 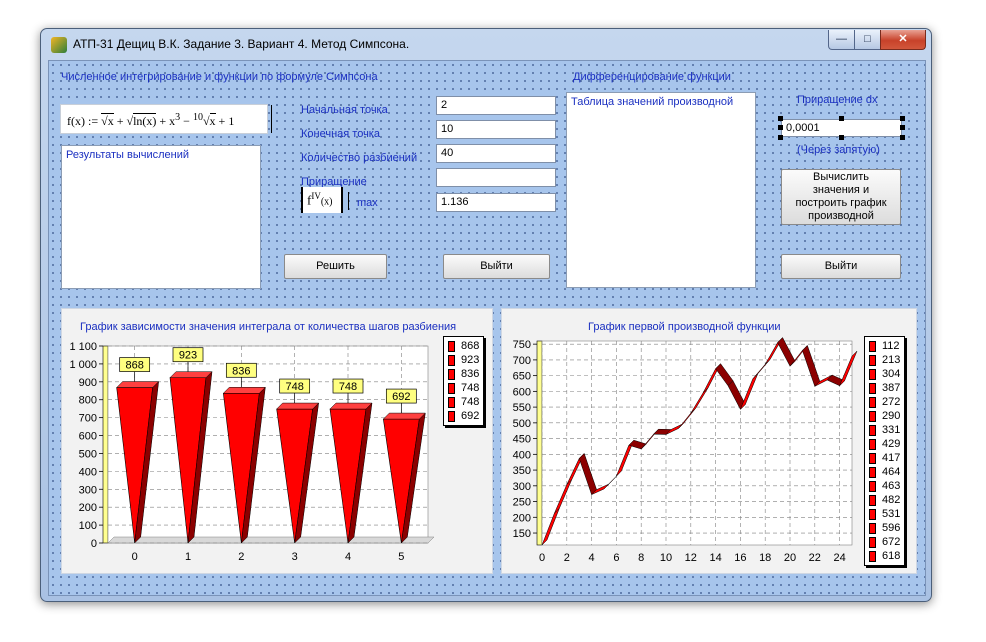 I want to click on x-tick-label: 12, so click(x=691, y=558).